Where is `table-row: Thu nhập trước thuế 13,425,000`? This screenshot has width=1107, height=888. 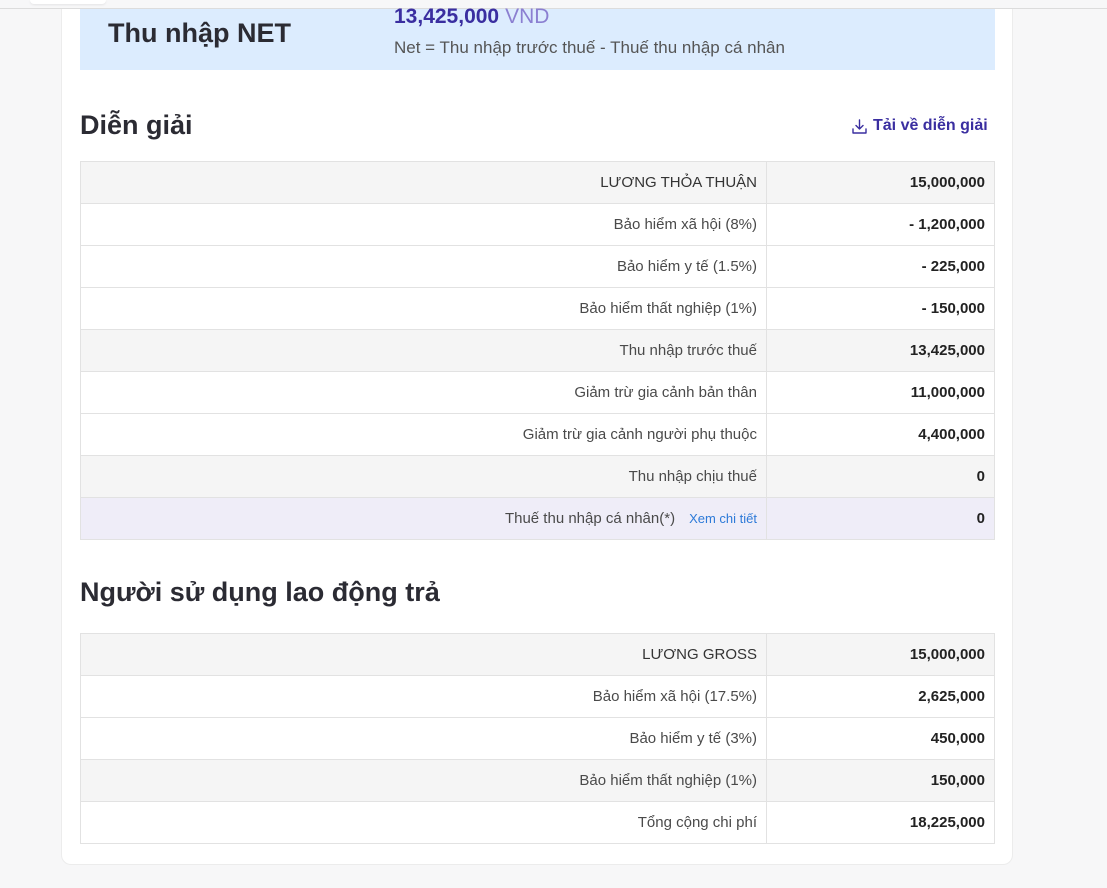 table-row: Thu nhập trước thuế 13,425,000 is located at coordinates (537, 350).